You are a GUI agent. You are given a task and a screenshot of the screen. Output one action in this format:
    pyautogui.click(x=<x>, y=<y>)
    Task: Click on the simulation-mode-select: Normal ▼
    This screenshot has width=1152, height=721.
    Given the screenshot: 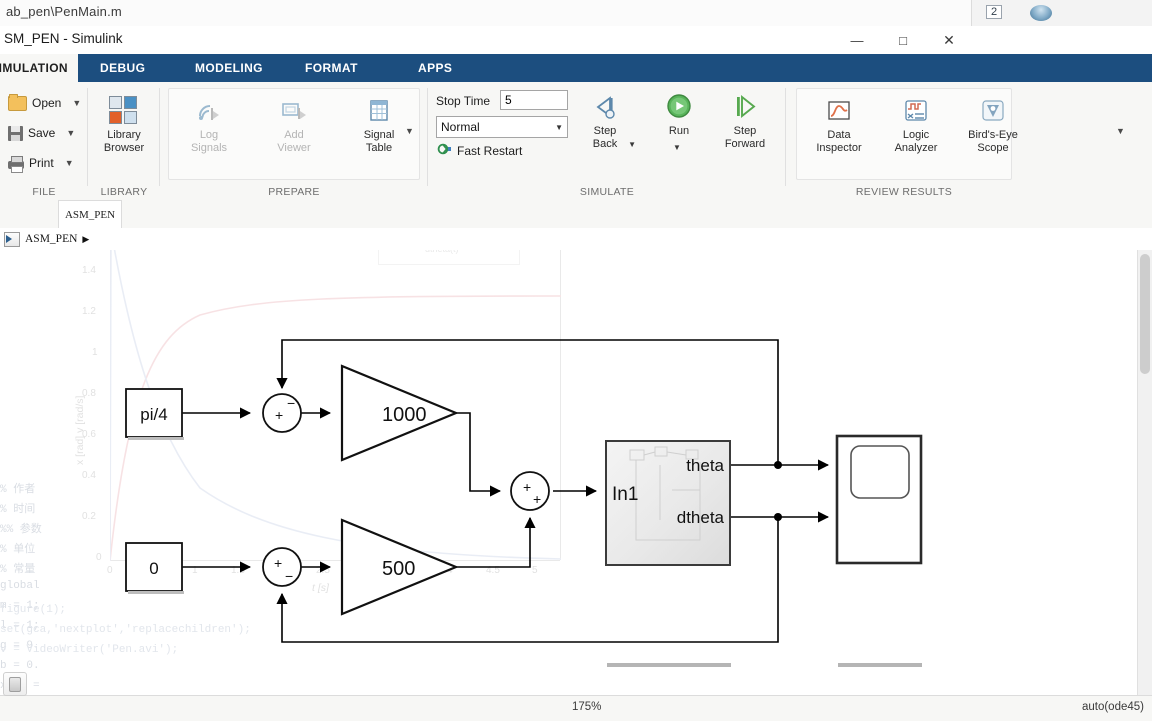 What is the action you would take?
    pyautogui.click(x=502, y=127)
    